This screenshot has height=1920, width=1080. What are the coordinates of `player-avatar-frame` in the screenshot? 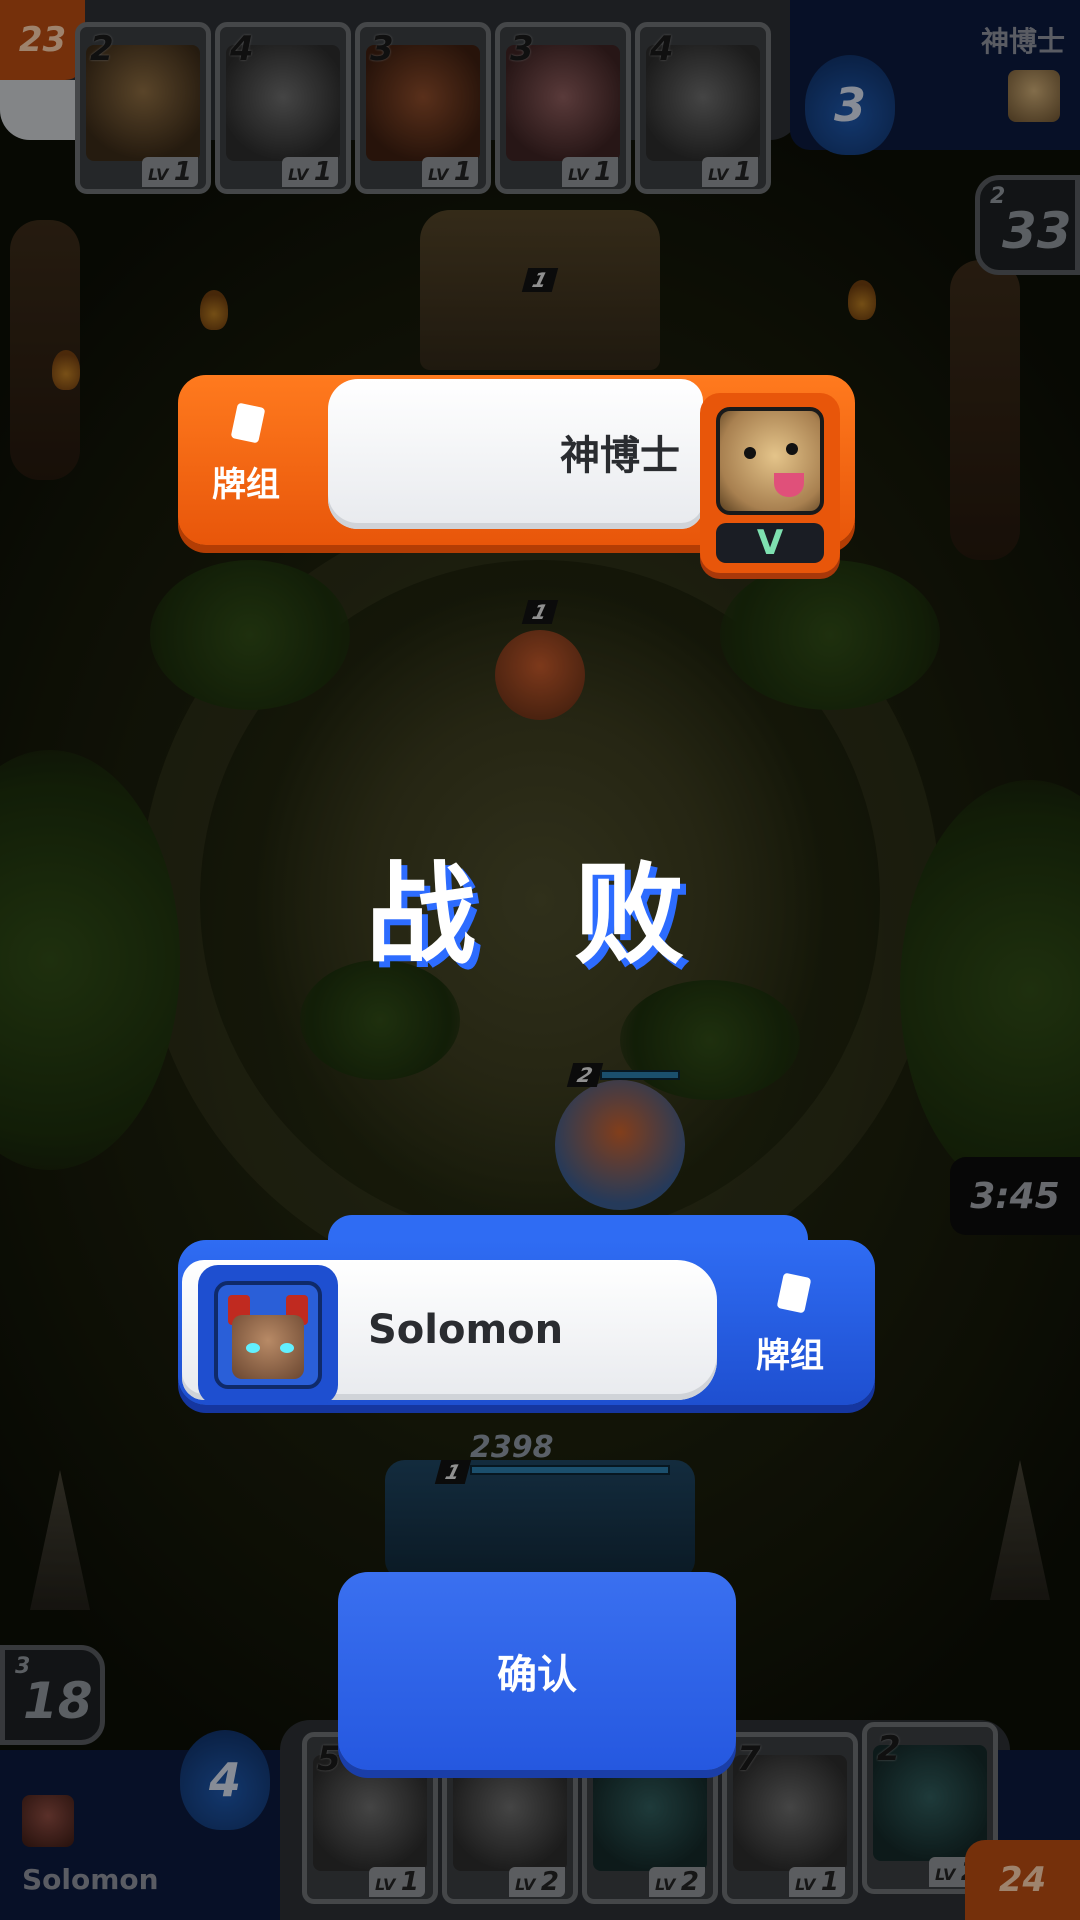 It's located at (268, 1335).